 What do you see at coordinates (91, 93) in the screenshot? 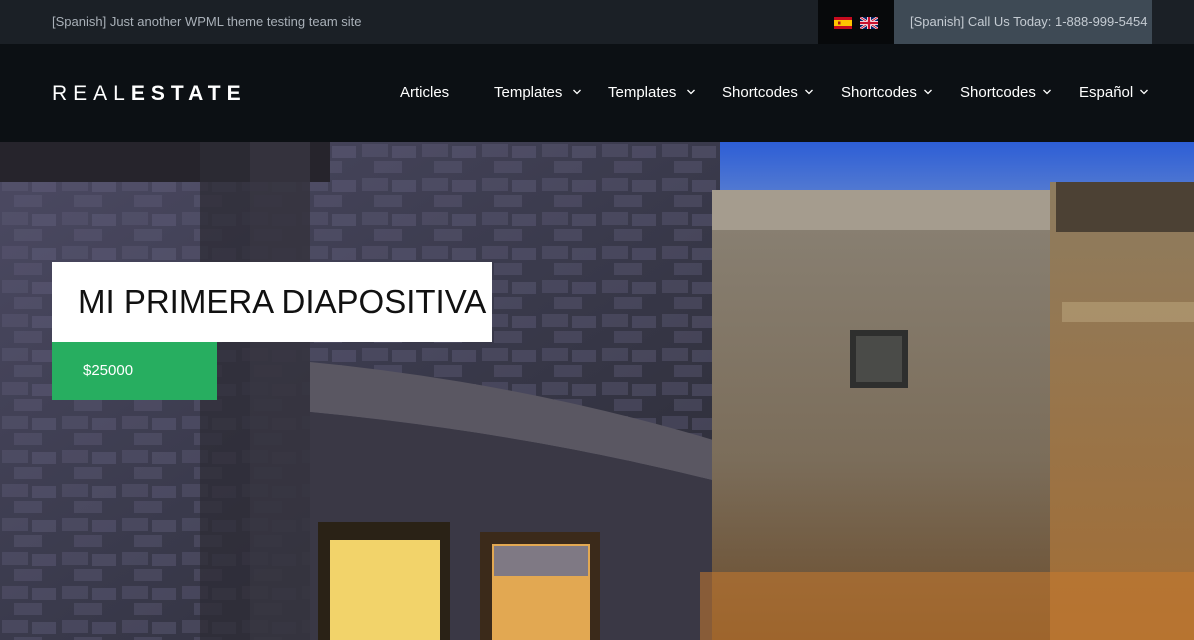
I see `logo-light-text: REAL` at bounding box center [91, 93].